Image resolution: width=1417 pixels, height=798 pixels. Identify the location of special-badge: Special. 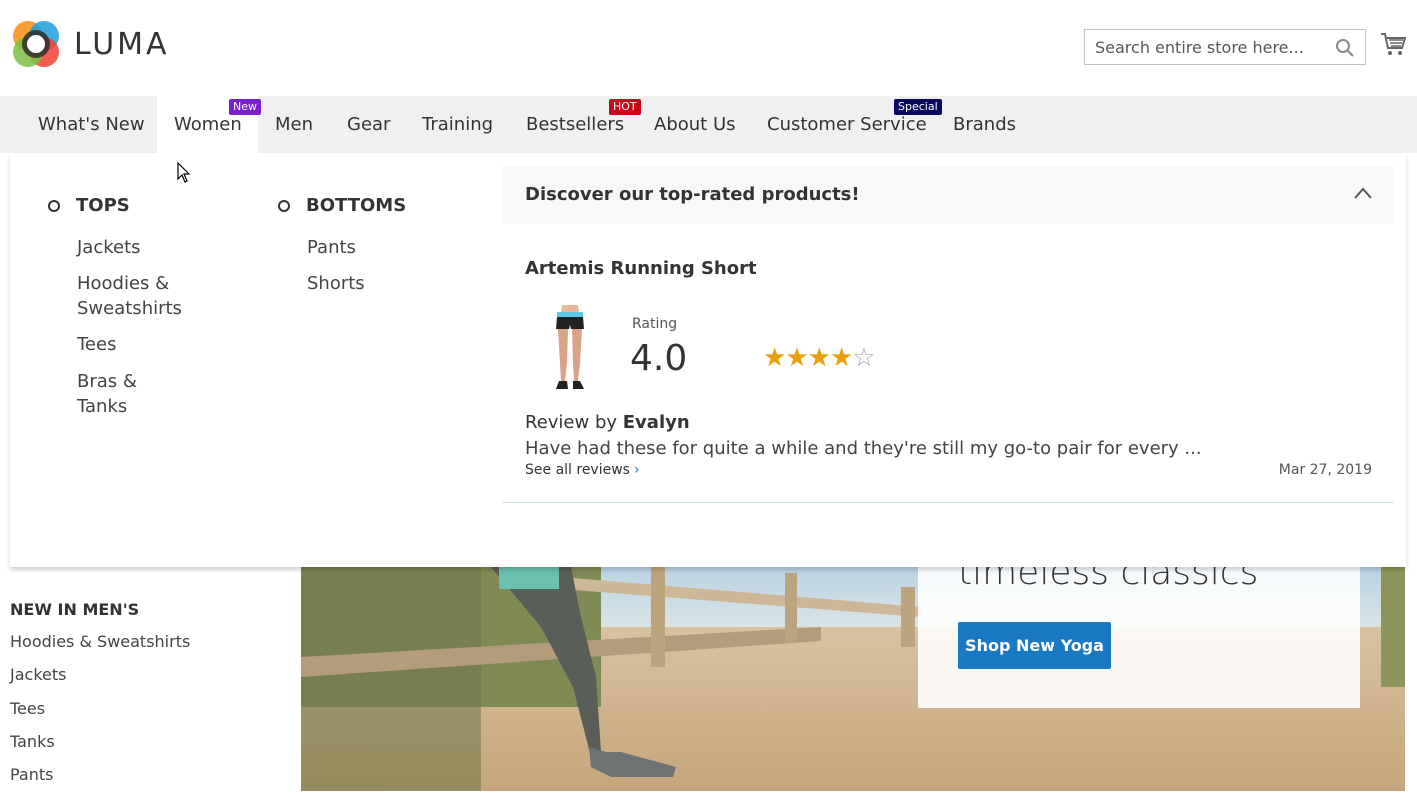
(918, 107).